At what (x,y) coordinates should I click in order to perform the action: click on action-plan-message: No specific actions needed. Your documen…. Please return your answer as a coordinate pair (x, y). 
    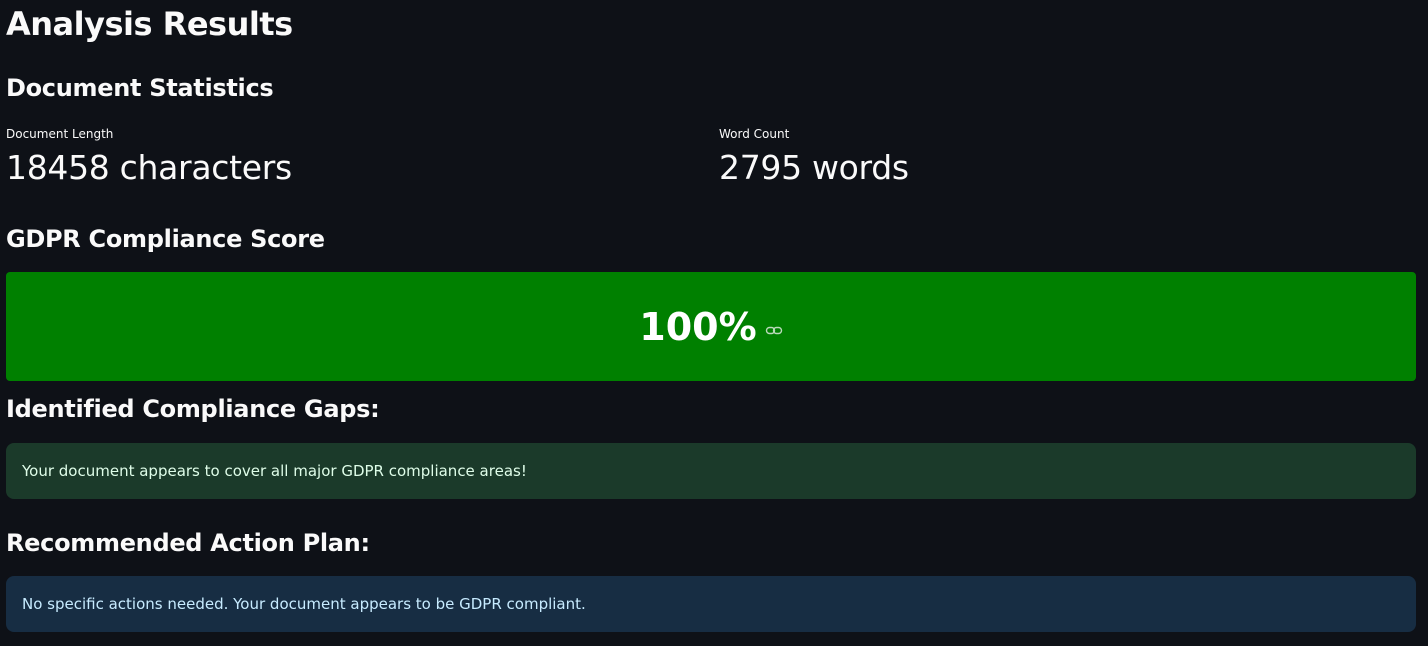
    Looking at the image, I should click on (304, 604).